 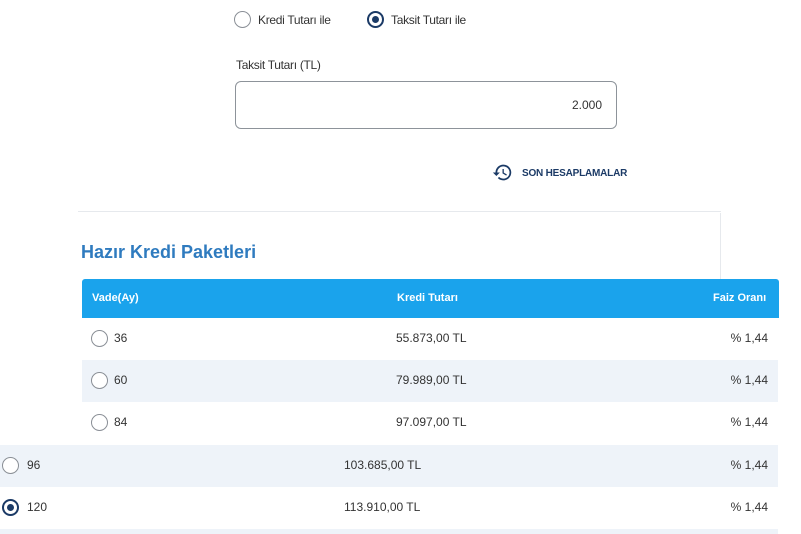 I want to click on packages-table-header: Vade(Ay) Kredi Tutarı Faiz Oranı, so click(x=430, y=298).